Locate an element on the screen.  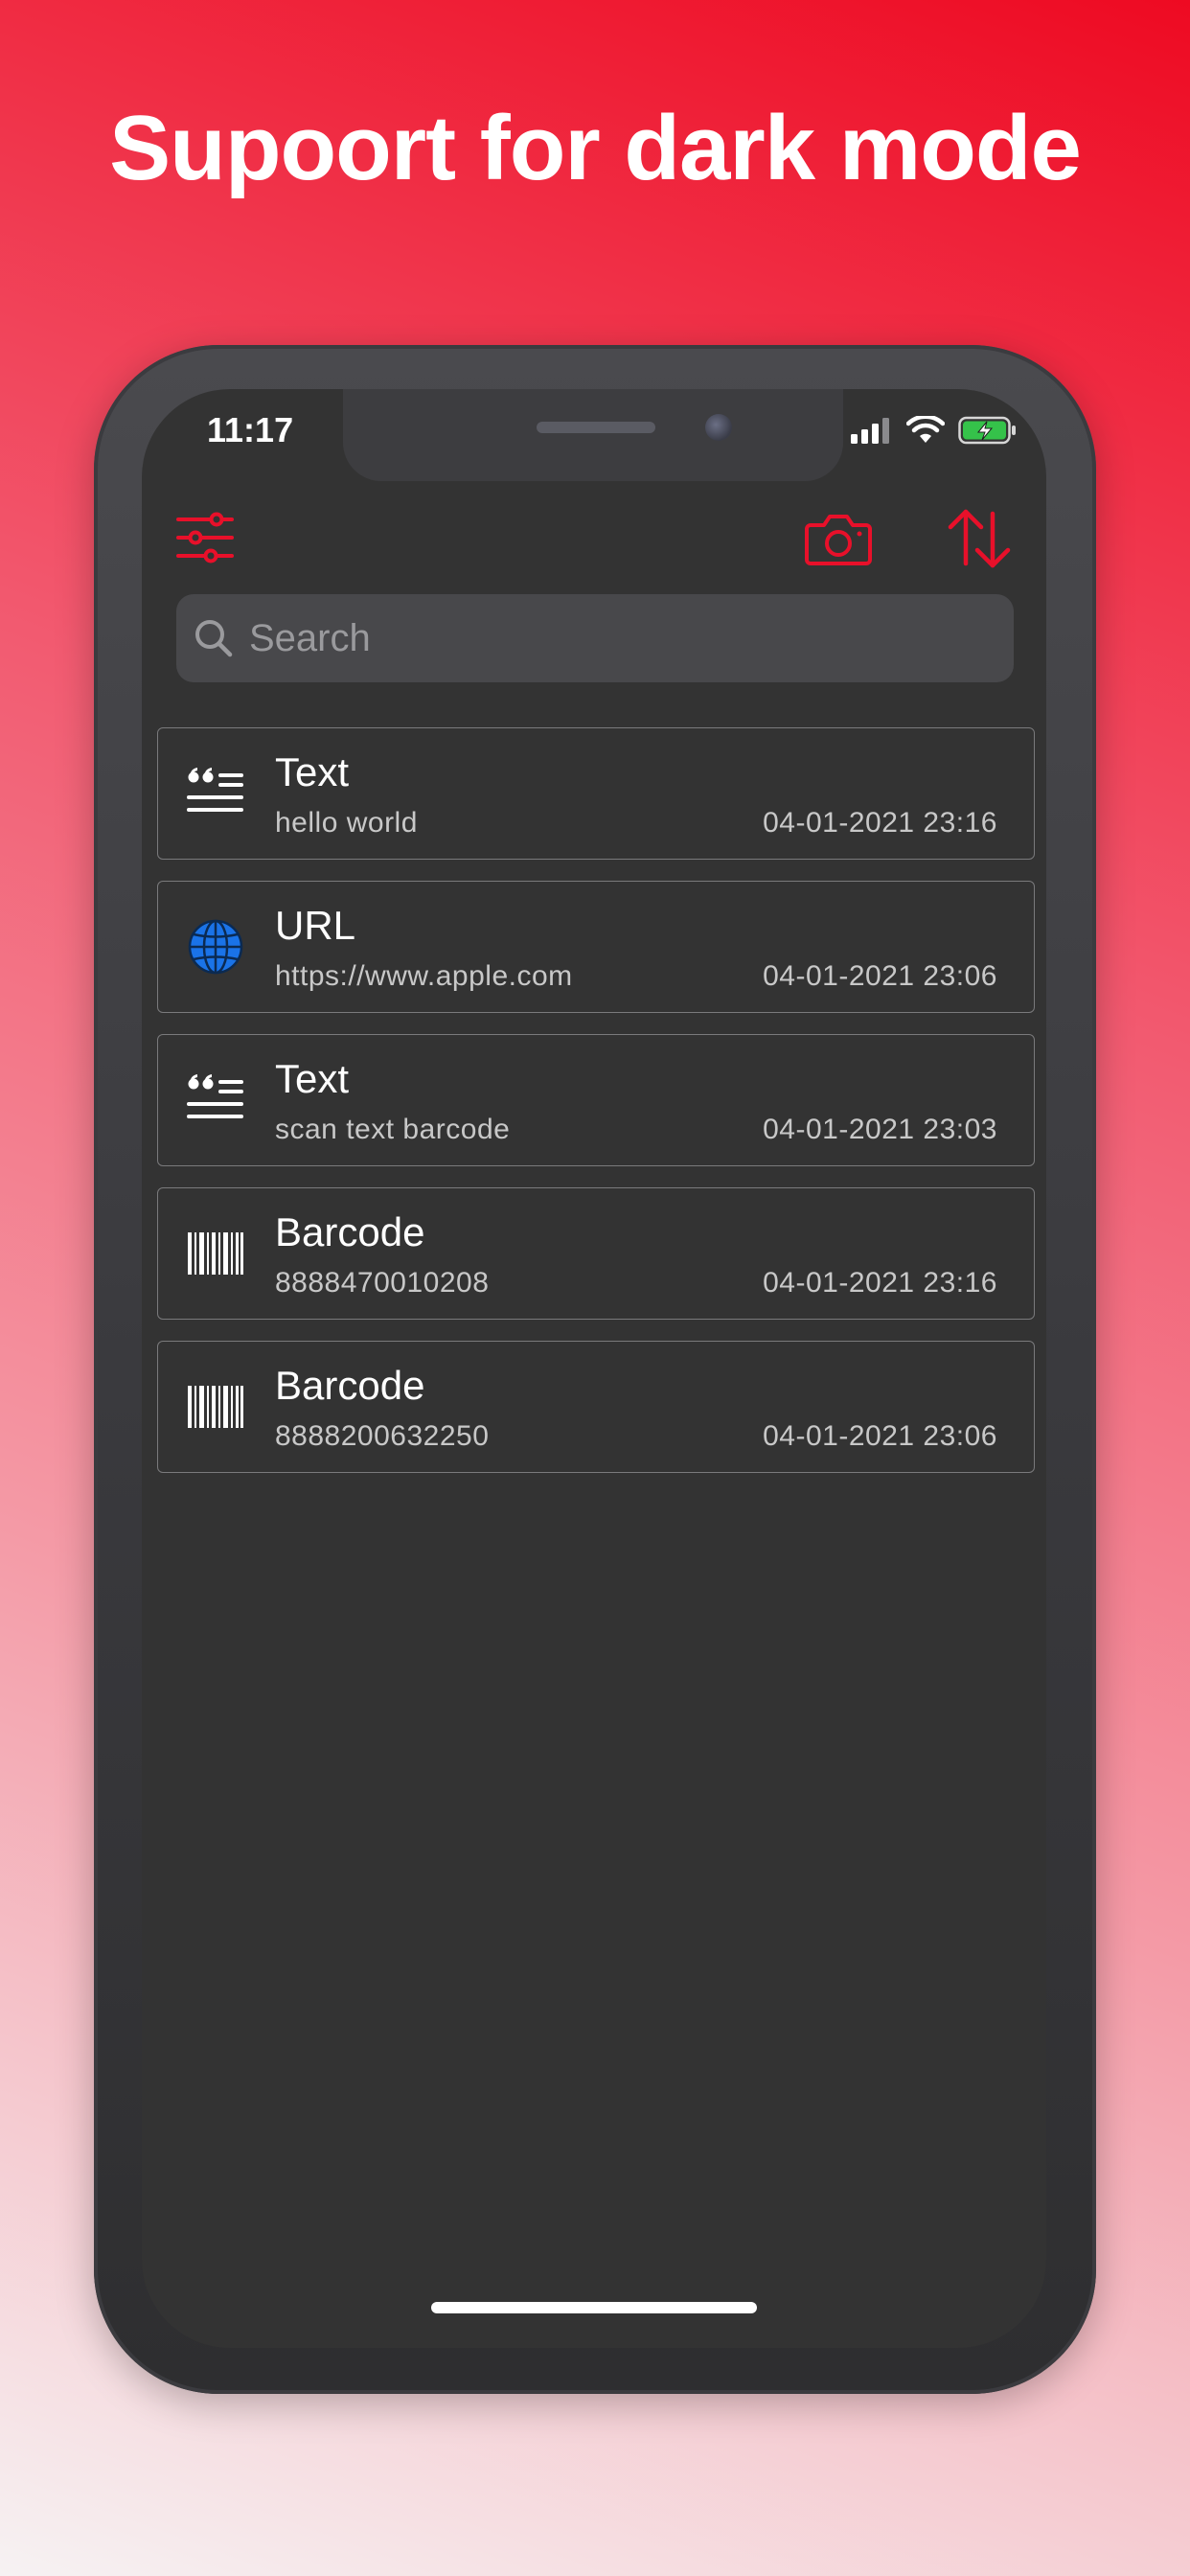
promo-headline: Supoort for dark mode is located at coordinates (595, 148).